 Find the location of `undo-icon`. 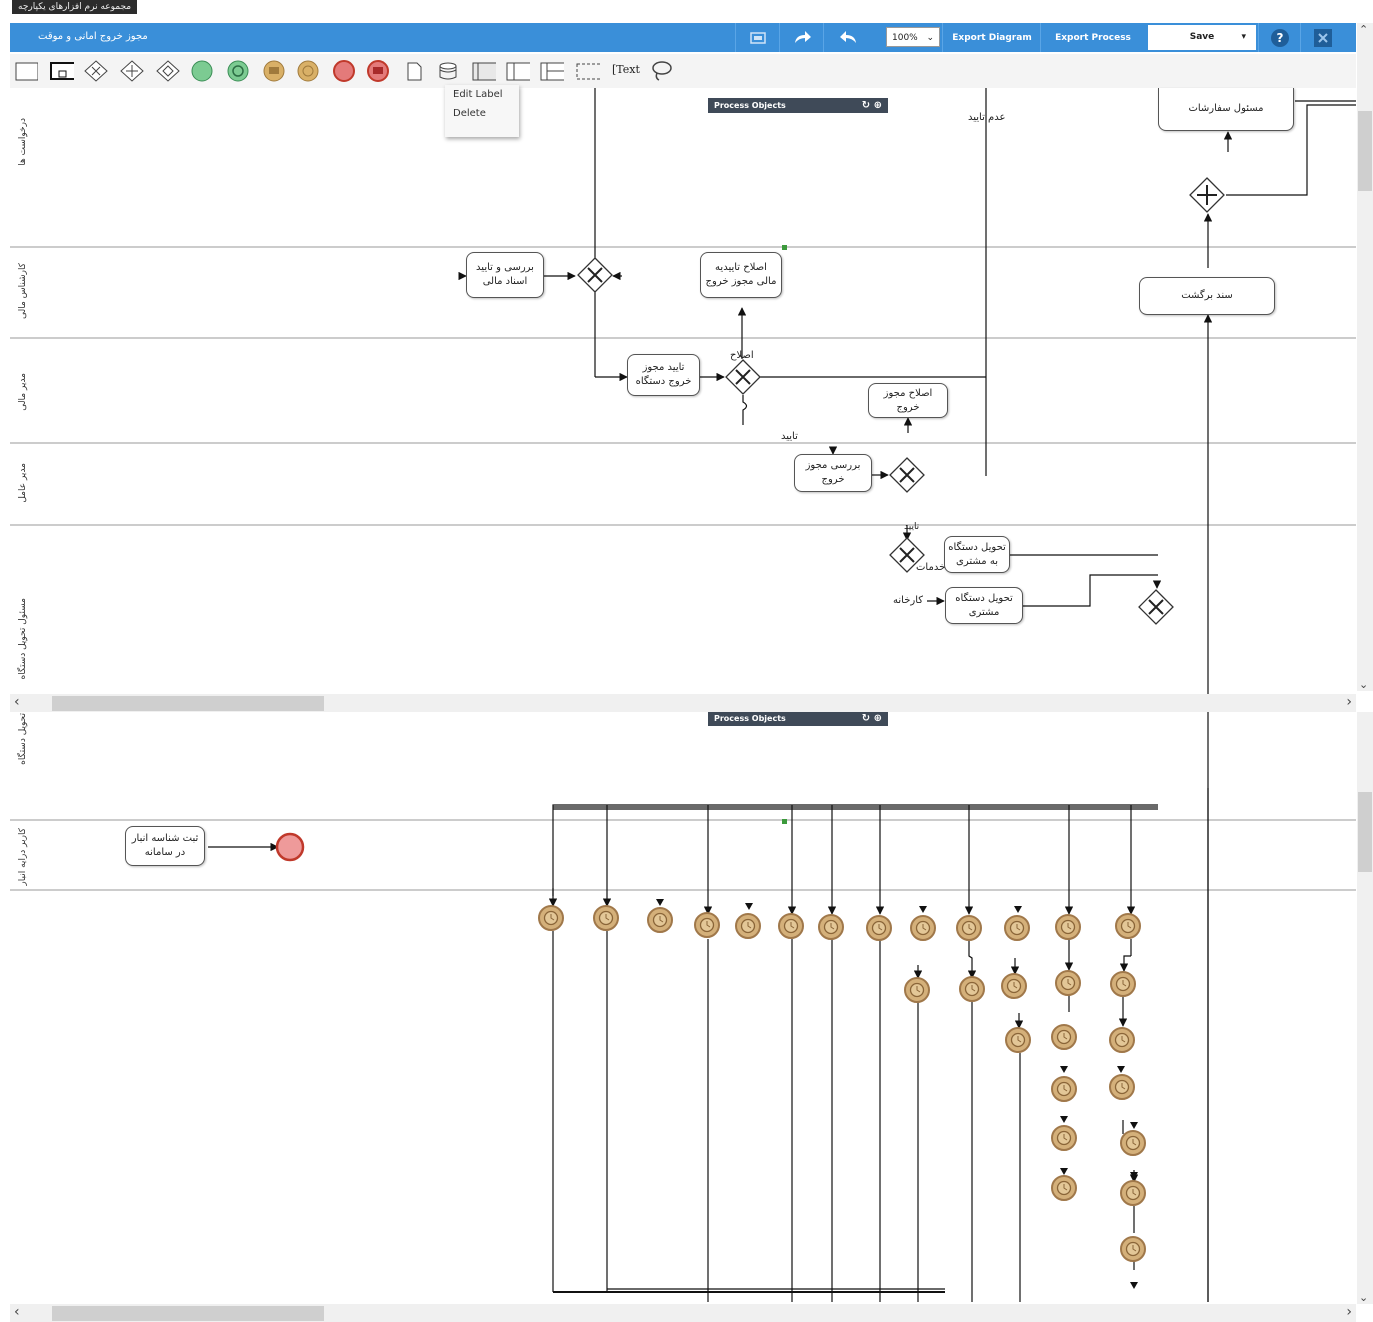

undo-icon is located at coordinates (848, 36).